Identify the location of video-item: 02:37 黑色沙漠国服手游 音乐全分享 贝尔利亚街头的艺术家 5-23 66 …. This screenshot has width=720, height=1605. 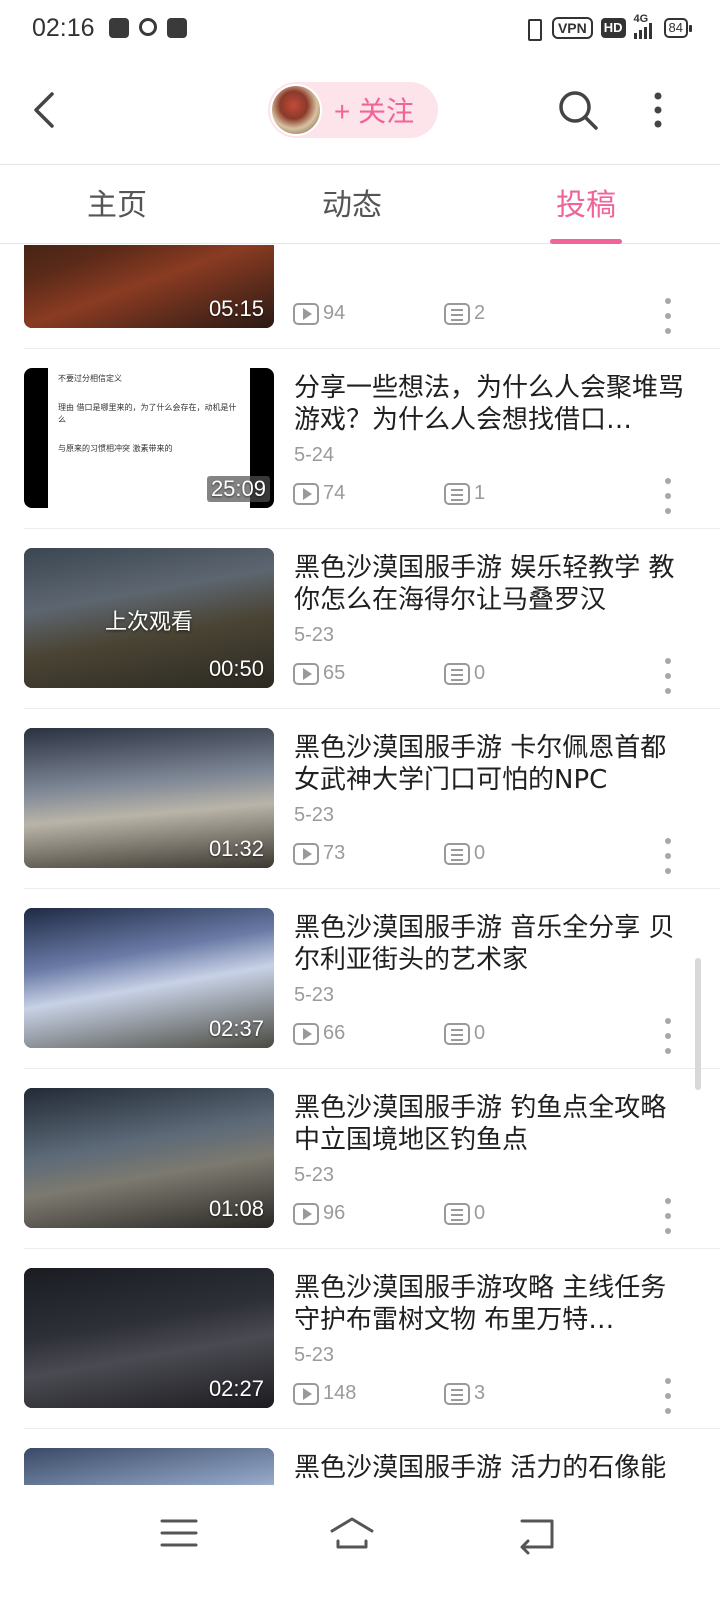
(360, 978).